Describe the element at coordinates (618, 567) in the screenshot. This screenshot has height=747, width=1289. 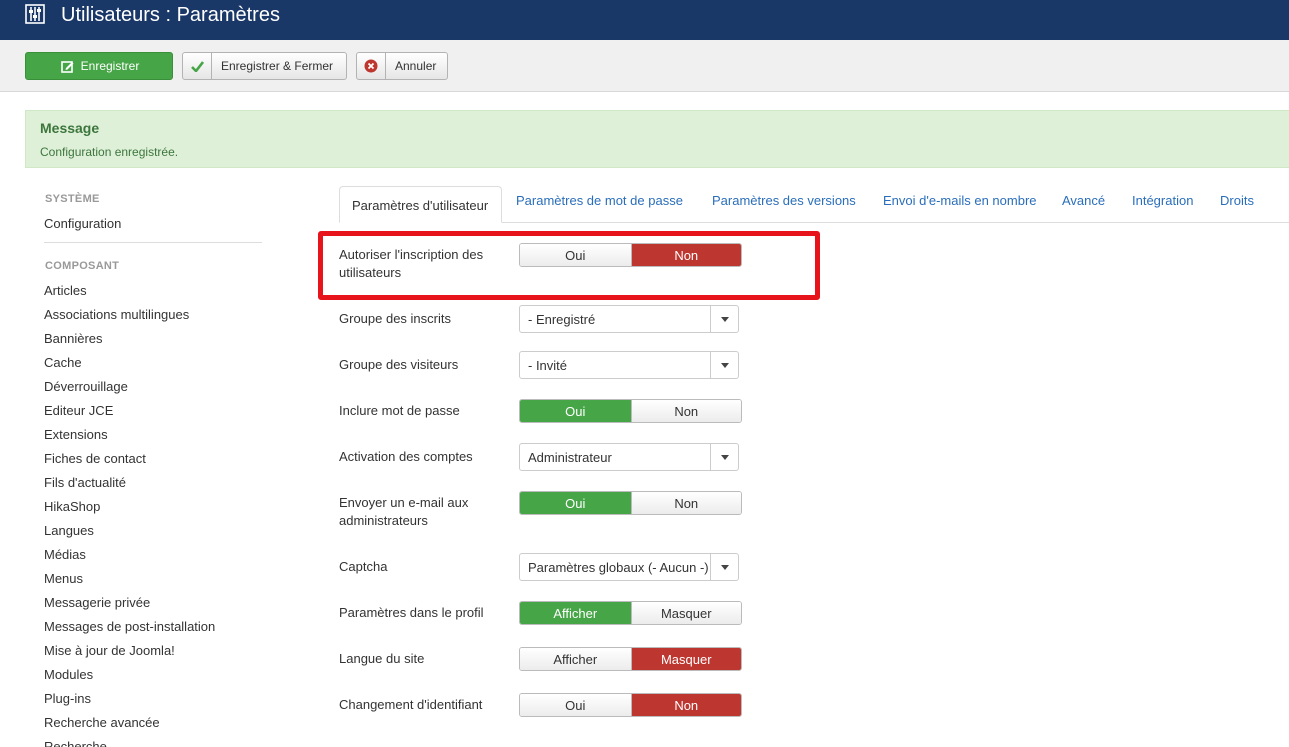
I see `captcha-value: Paramètres globaux (- Aucun -)` at that location.